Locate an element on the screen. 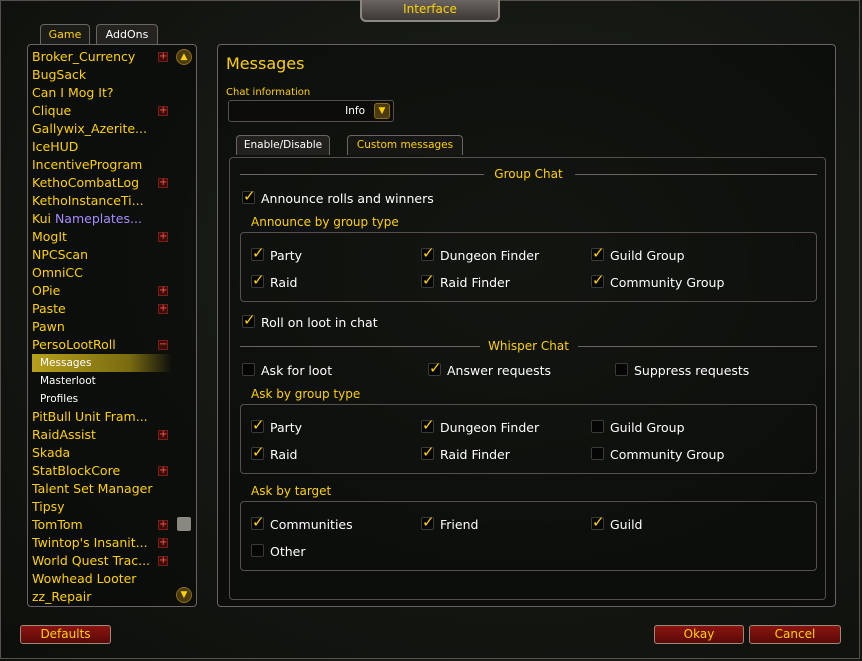  addon-list-item: NPCScan is located at coordinates (102, 255).